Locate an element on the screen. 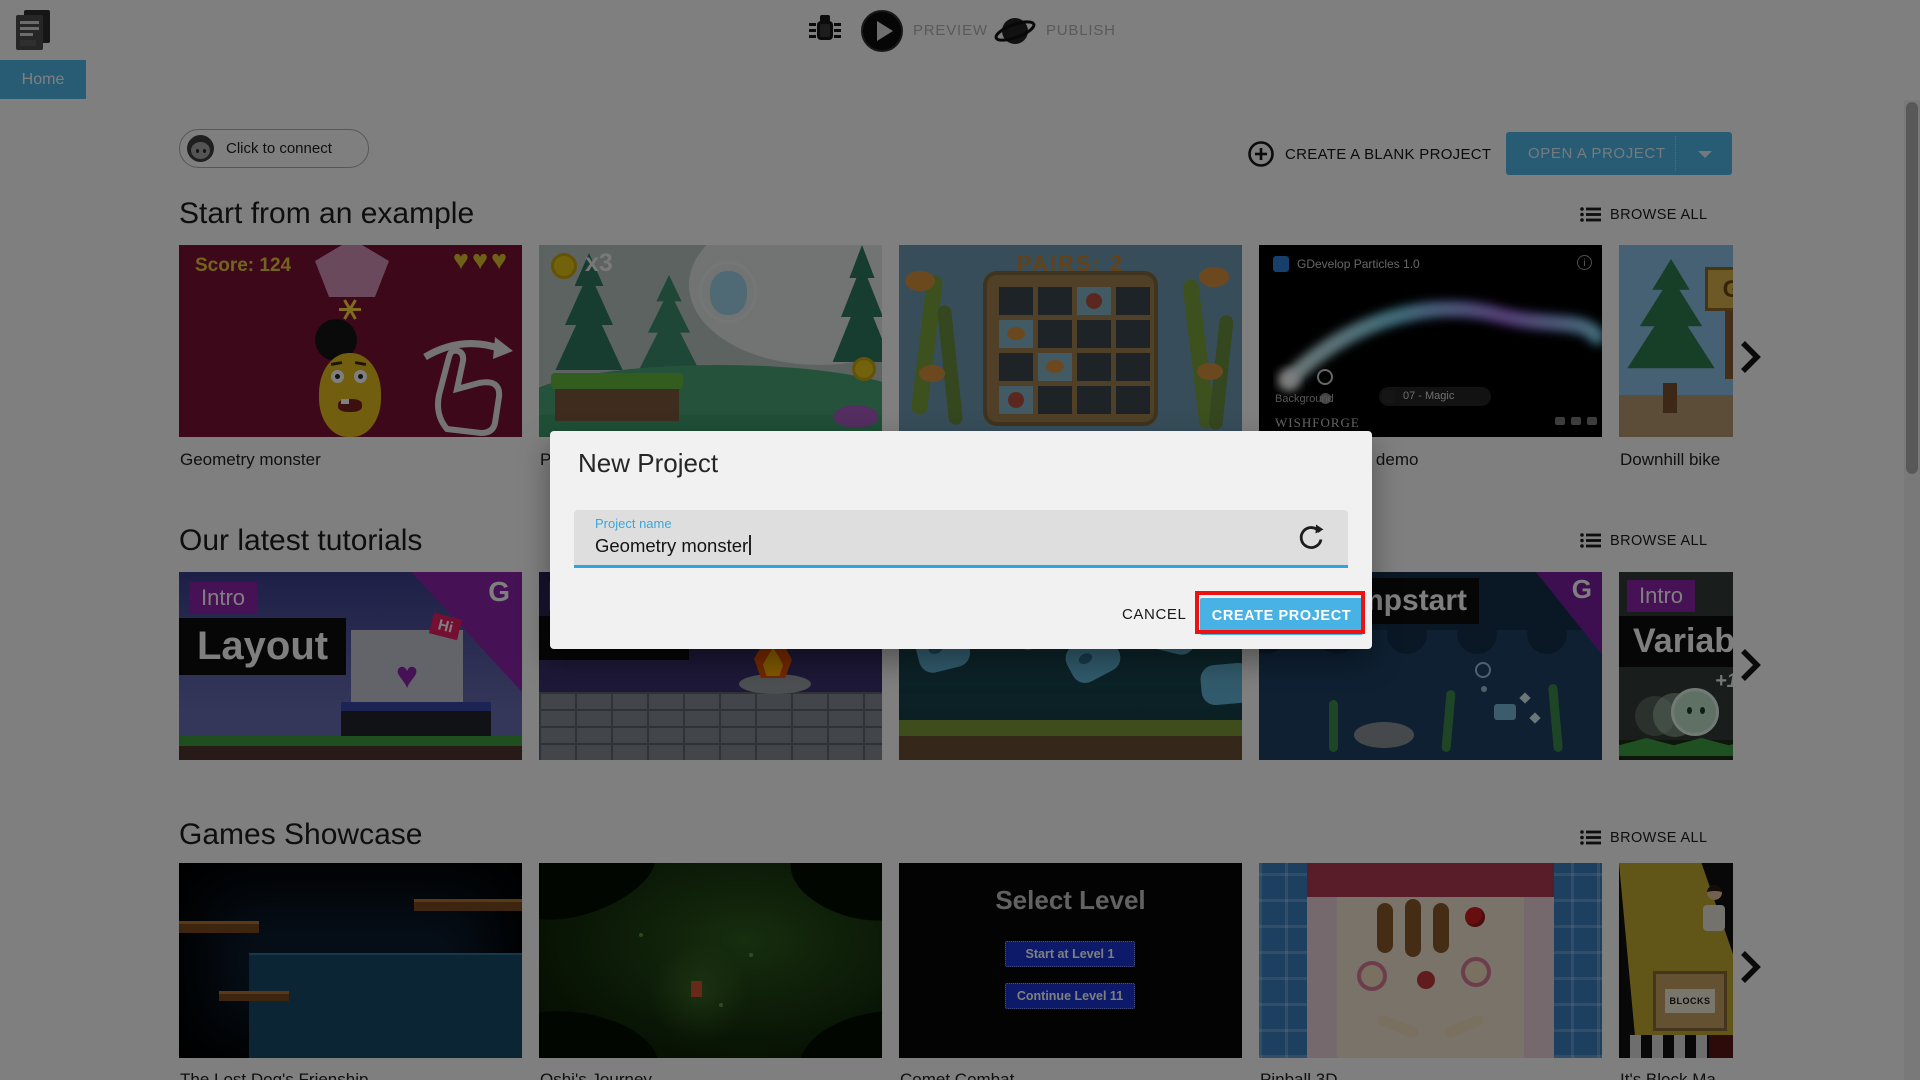 The image size is (1920, 1080). project-name-field: Project name Geometry monster is located at coordinates (961, 539).